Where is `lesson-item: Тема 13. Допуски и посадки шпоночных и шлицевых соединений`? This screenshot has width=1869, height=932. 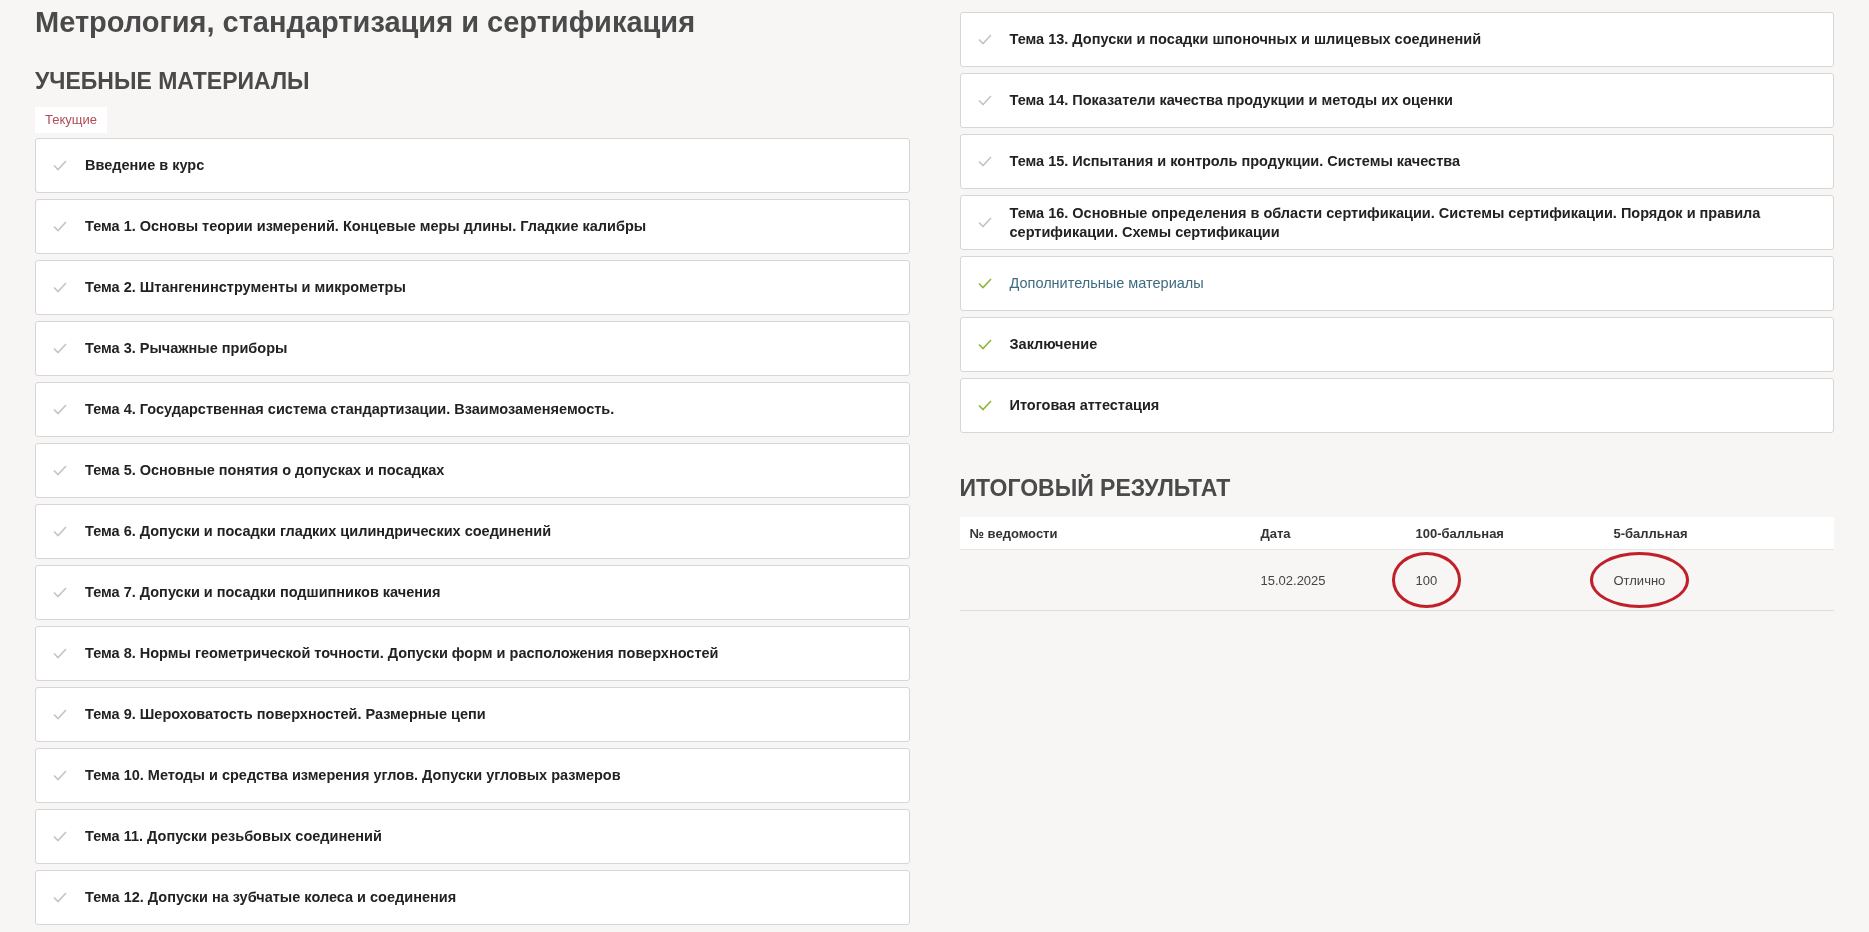
lesson-item: Тема 13. Допуски и посадки шпоночных и шлицевых соединений is located at coordinates (1396, 39).